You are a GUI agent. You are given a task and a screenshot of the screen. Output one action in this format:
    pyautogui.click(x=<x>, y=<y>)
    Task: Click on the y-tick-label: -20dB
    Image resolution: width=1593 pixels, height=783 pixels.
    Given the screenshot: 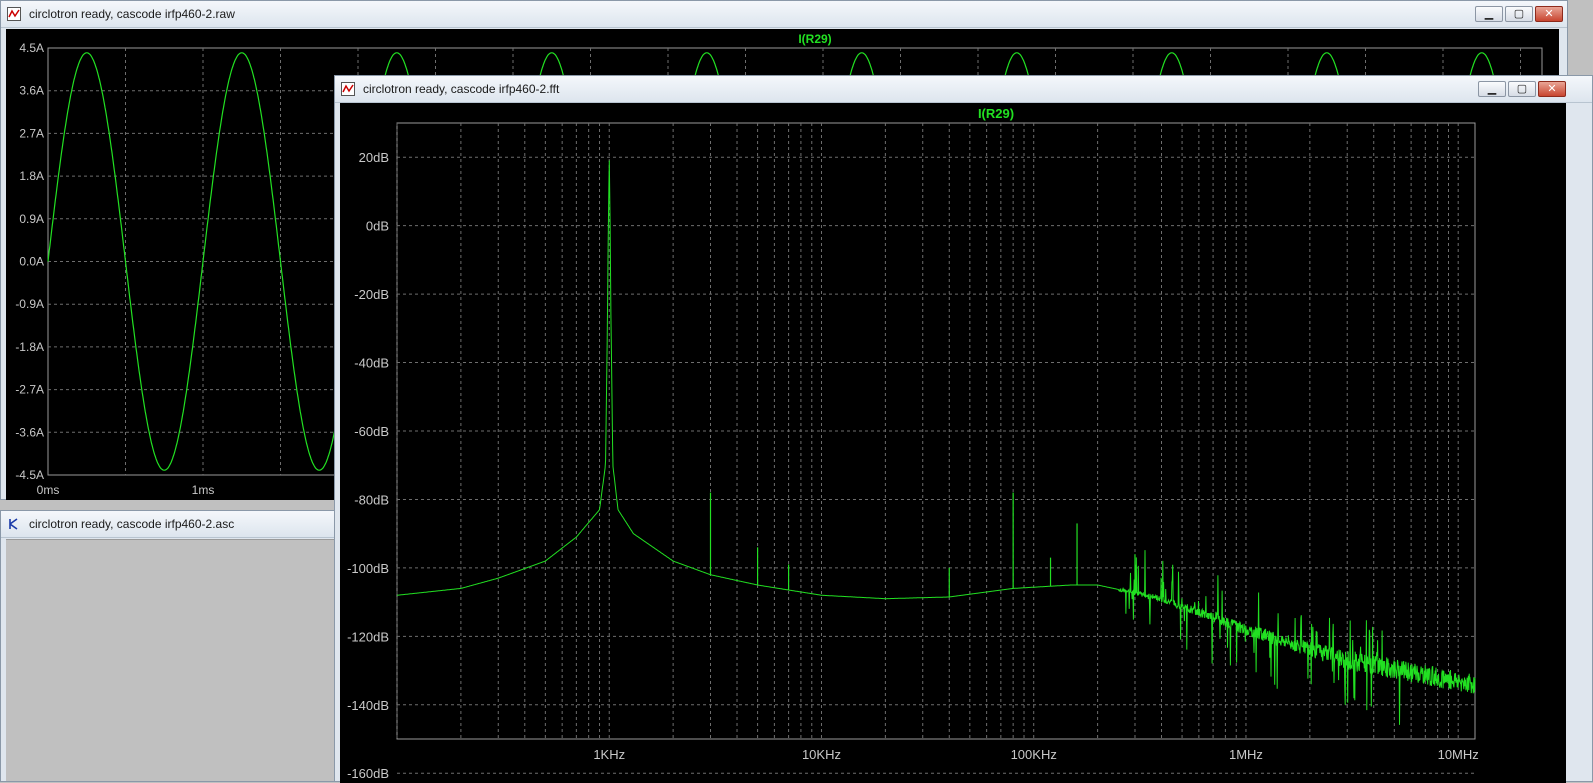 What is the action you would take?
    pyautogui.click(x=371, y=294)
    